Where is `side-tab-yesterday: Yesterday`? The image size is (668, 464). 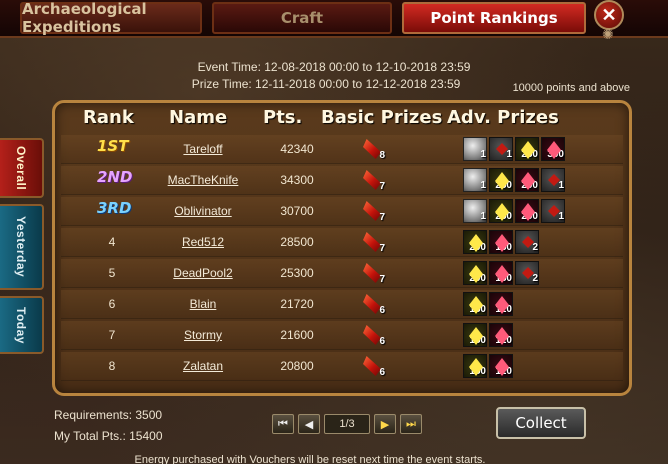
side-tab-yesterday: Yesterday is located at coordinates (22, 247).